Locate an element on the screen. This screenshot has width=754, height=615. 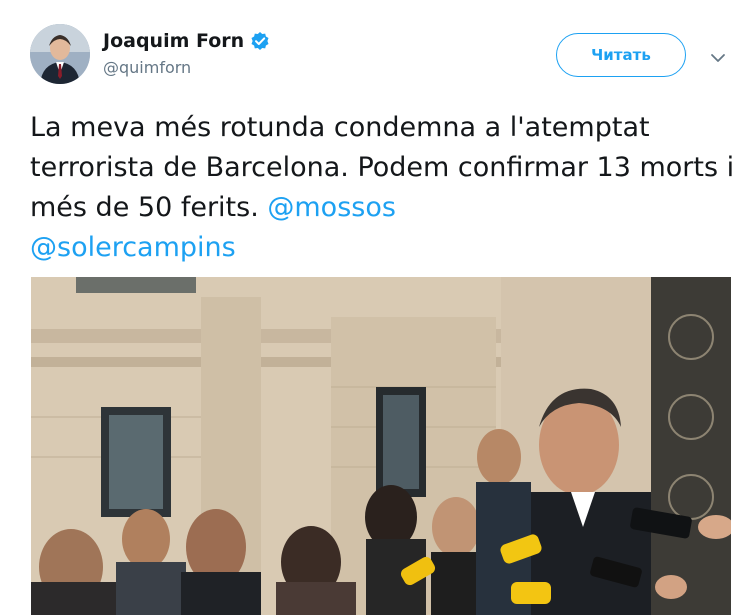
verified-badge-icon is located at coordinates (260, 41).